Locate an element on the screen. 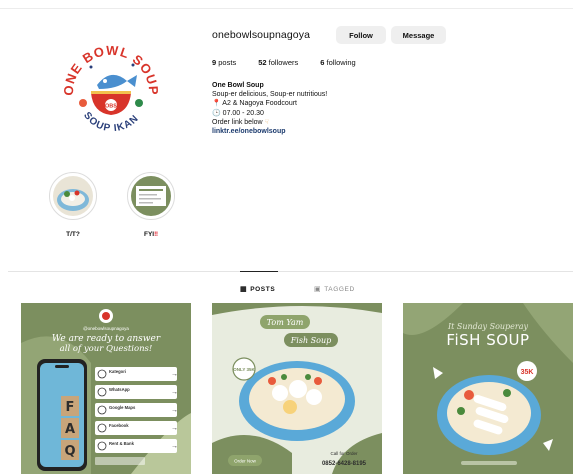  tab-tagged: ▣ TAGGED is located at coordinates (334, 289).